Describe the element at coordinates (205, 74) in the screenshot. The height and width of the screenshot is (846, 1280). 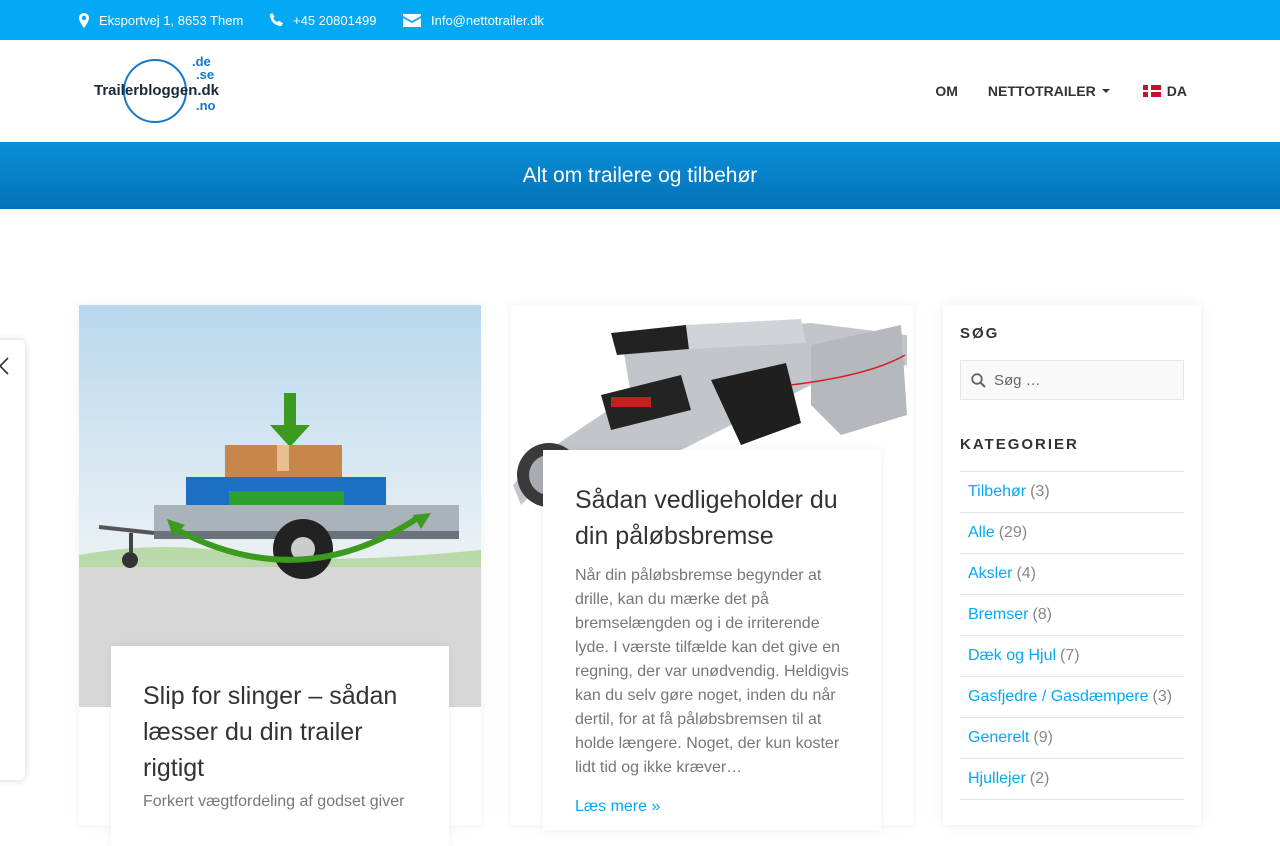
I see `logo-se-text: .se` at that location.